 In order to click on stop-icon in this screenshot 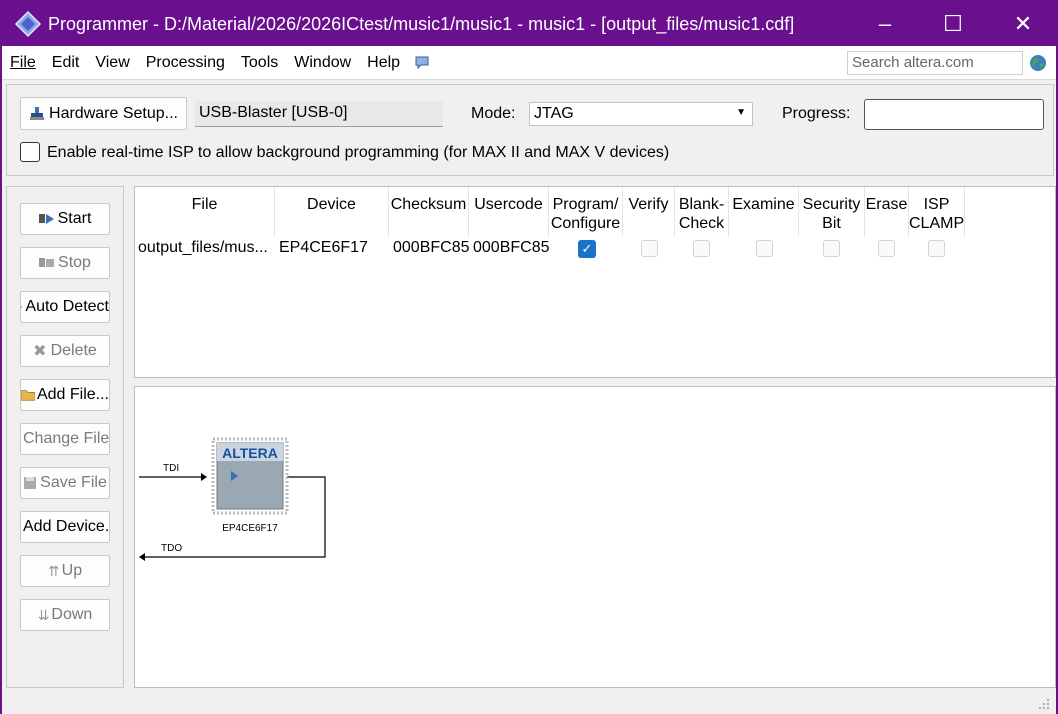, I will do `click(47, 262)`.